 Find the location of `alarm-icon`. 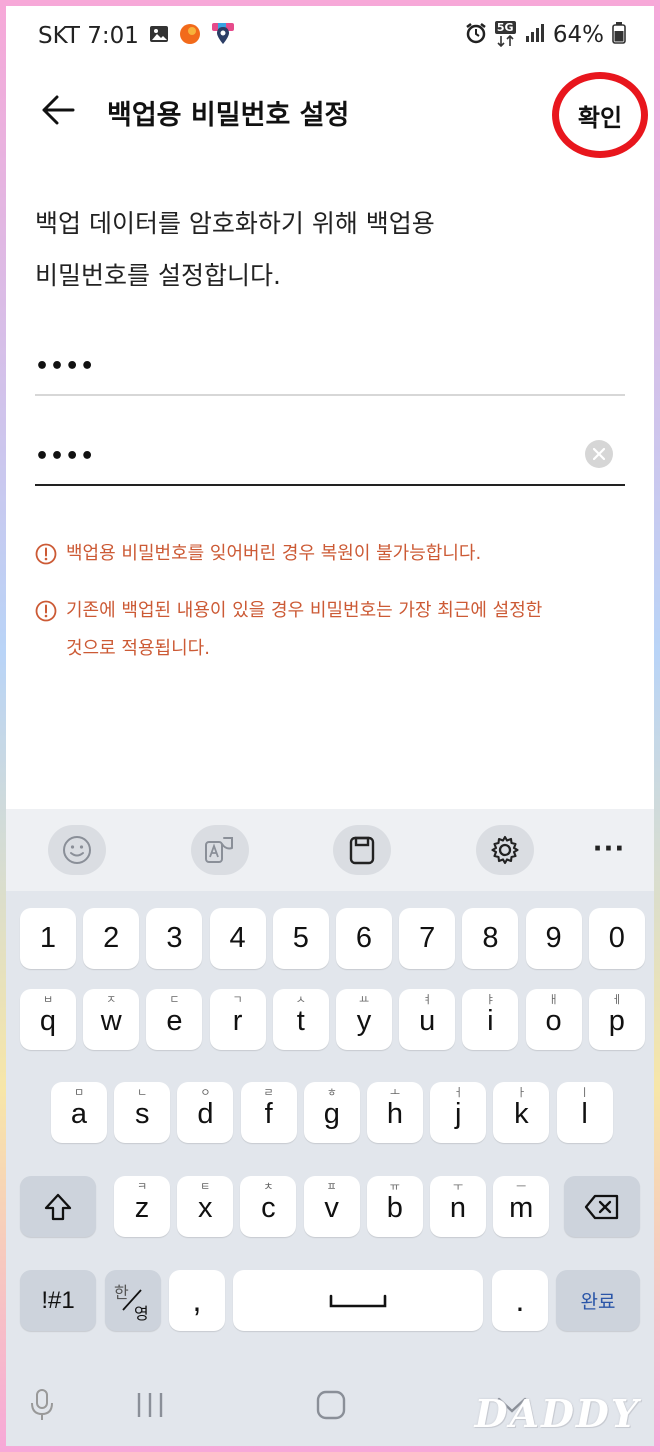

alarm-icon is located at coordinates (476, 35).